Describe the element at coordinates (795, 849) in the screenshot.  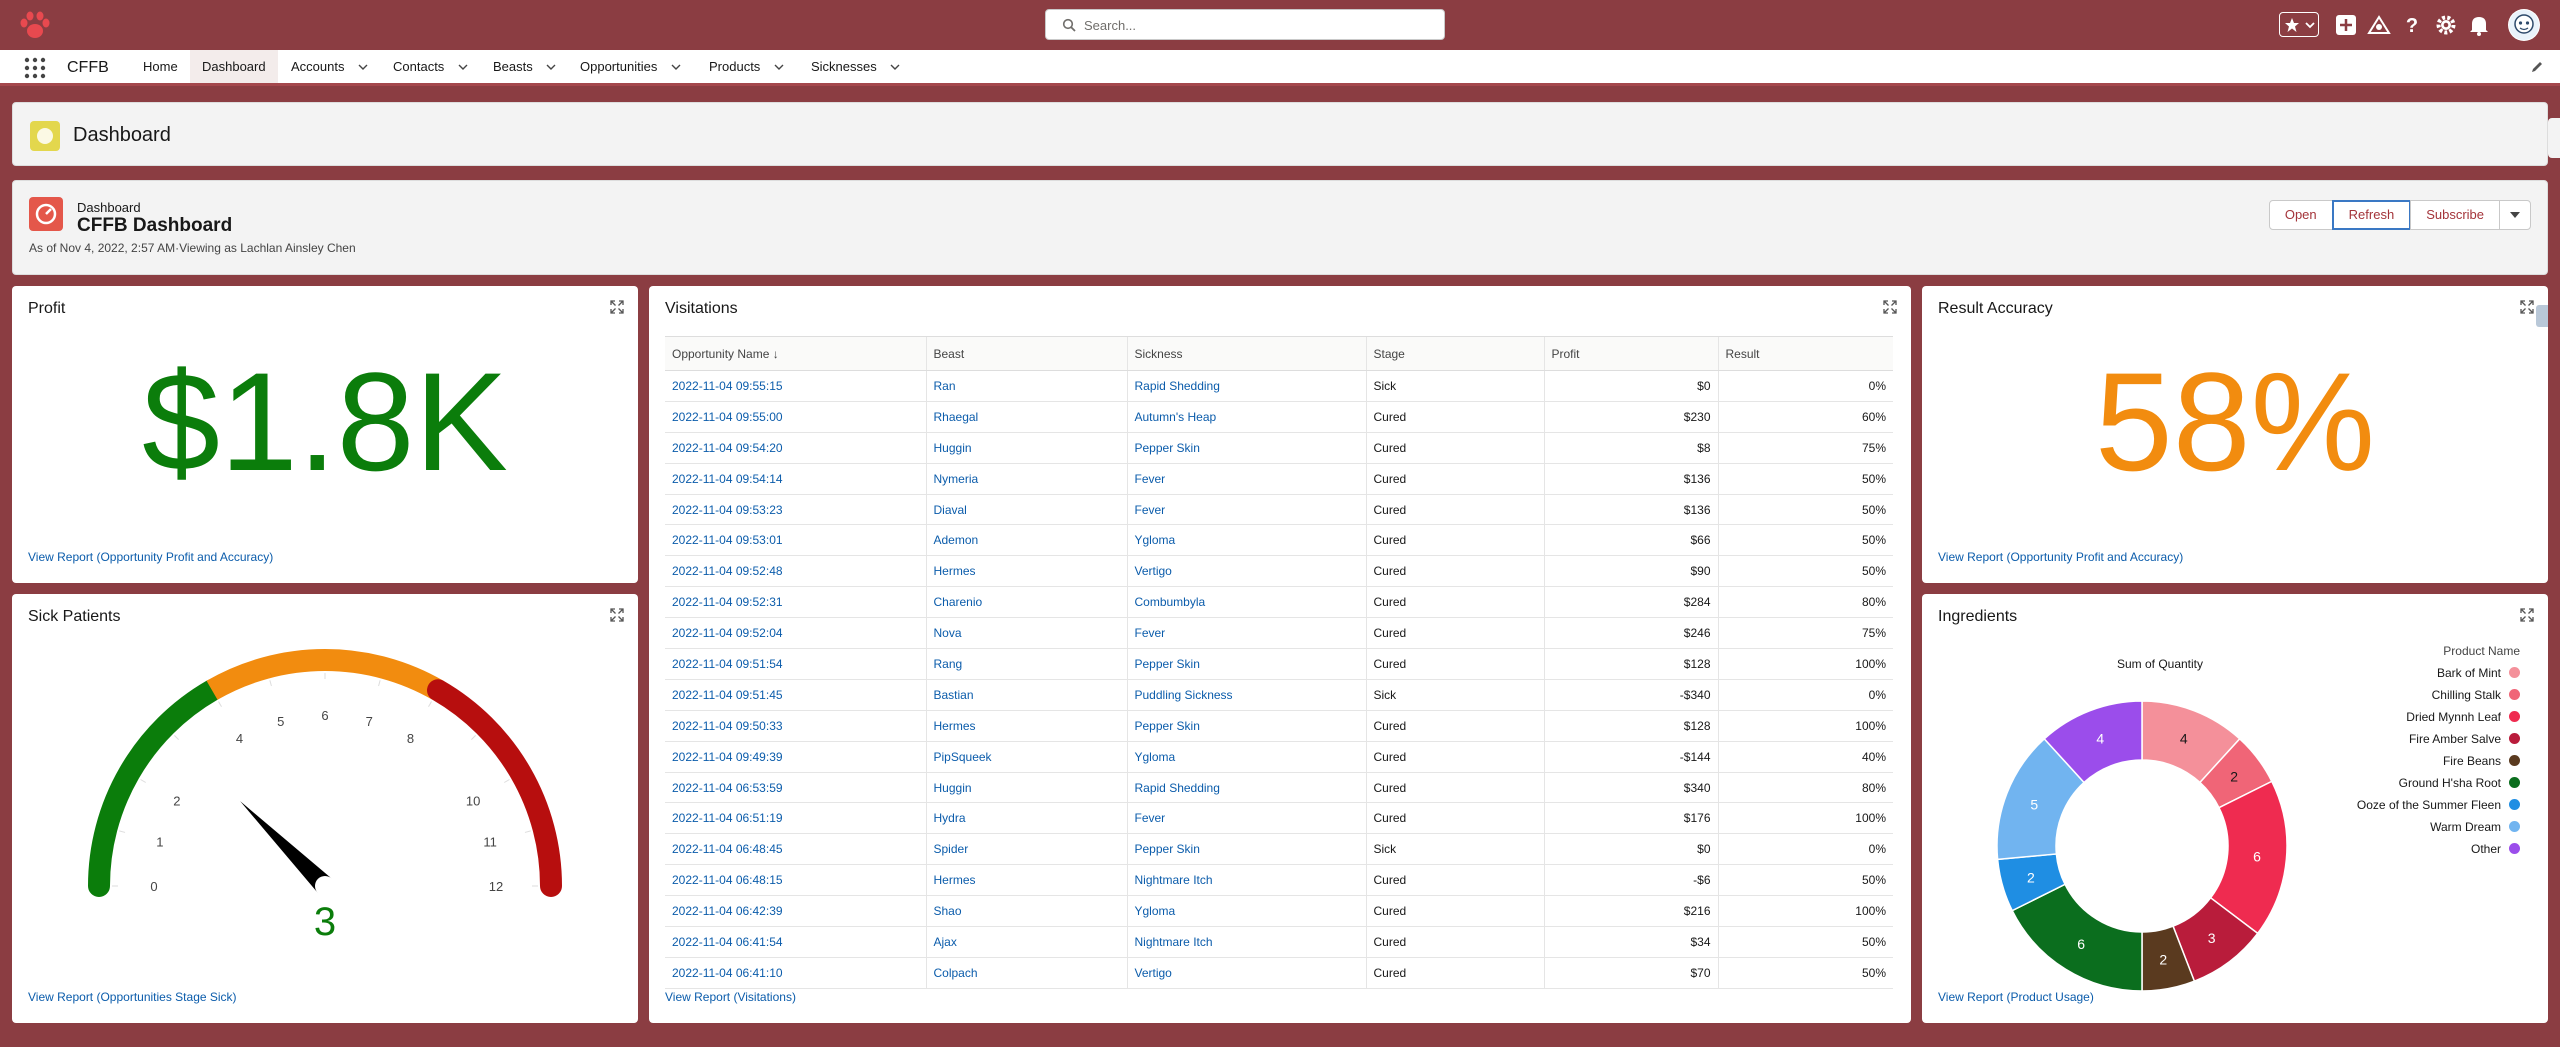
I see `opportunity-name-link: 2022-11-04 06:48:45` at that location.